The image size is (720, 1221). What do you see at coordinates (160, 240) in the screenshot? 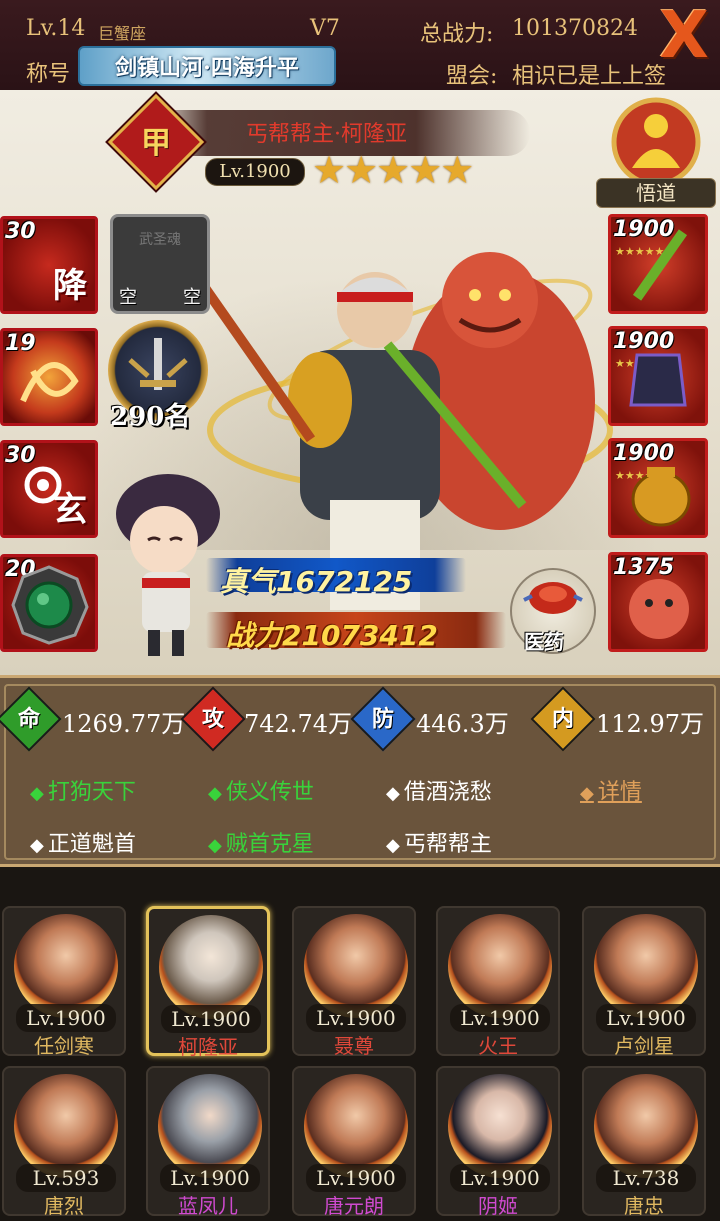
I see `soul-slot-title: 武圣魂` at bounding box center [160, 240].